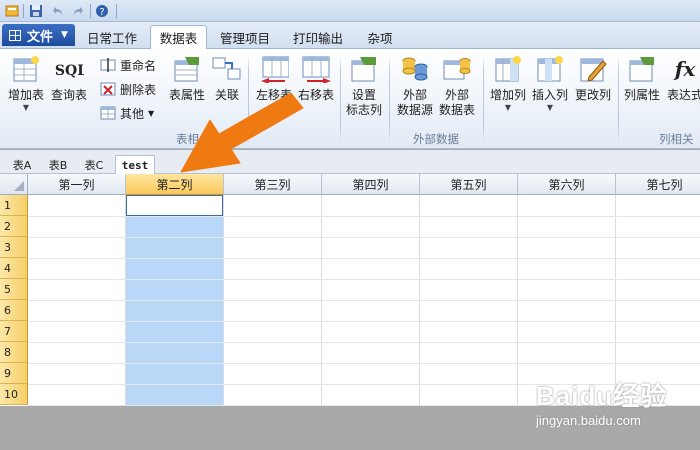 This screenshot has height=450, width=700. I want to click on svg-text: fx, so click(685, 69).